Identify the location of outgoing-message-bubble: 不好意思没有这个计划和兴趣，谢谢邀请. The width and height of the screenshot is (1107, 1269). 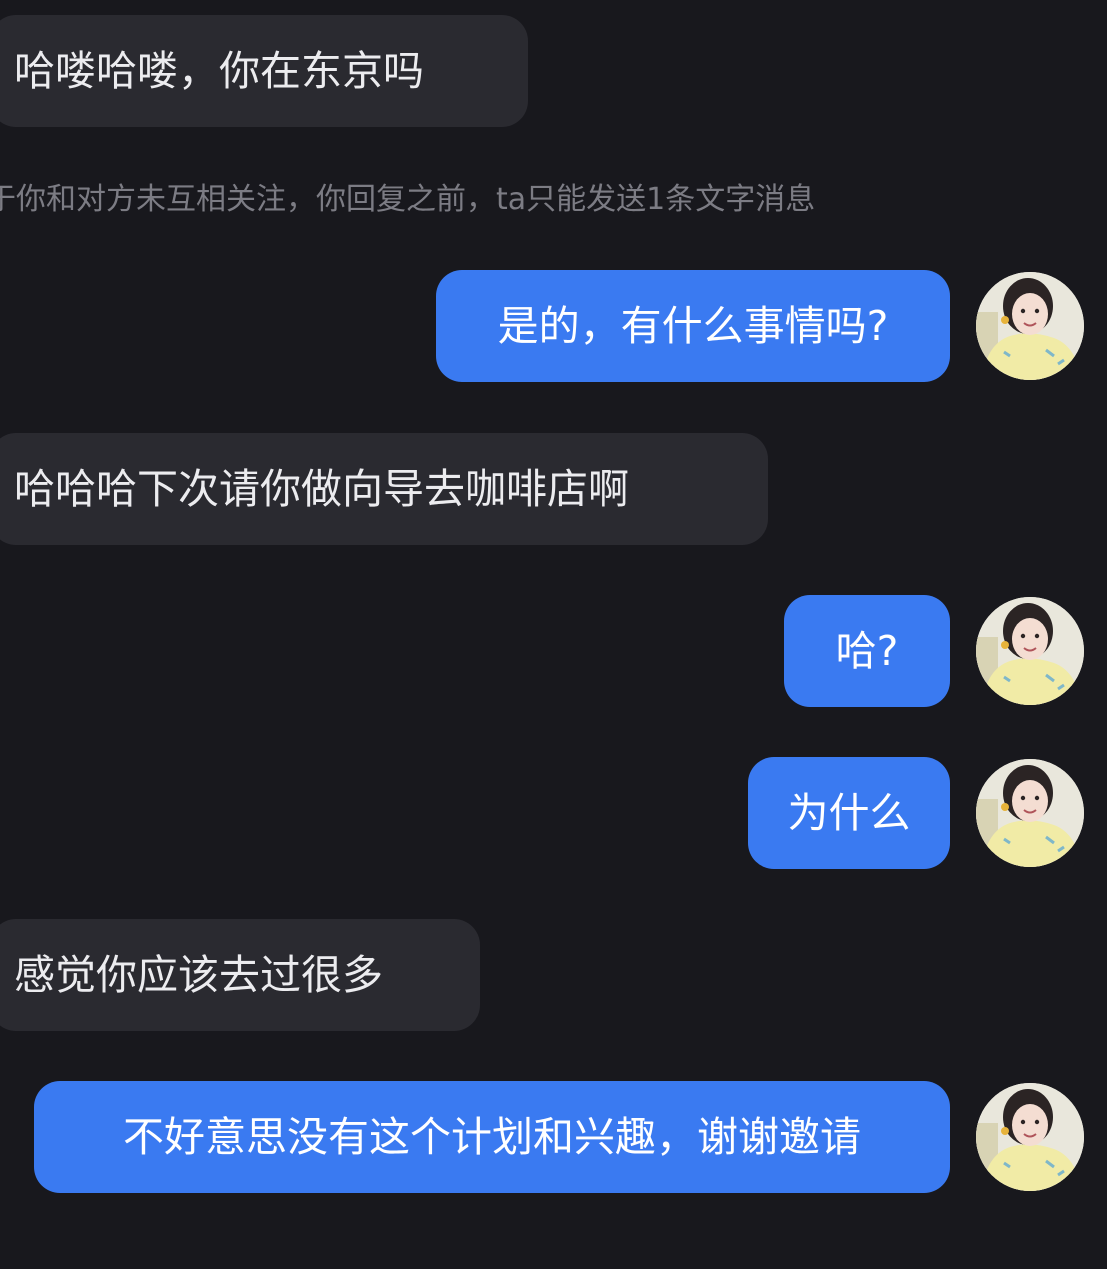
(492, 1137).